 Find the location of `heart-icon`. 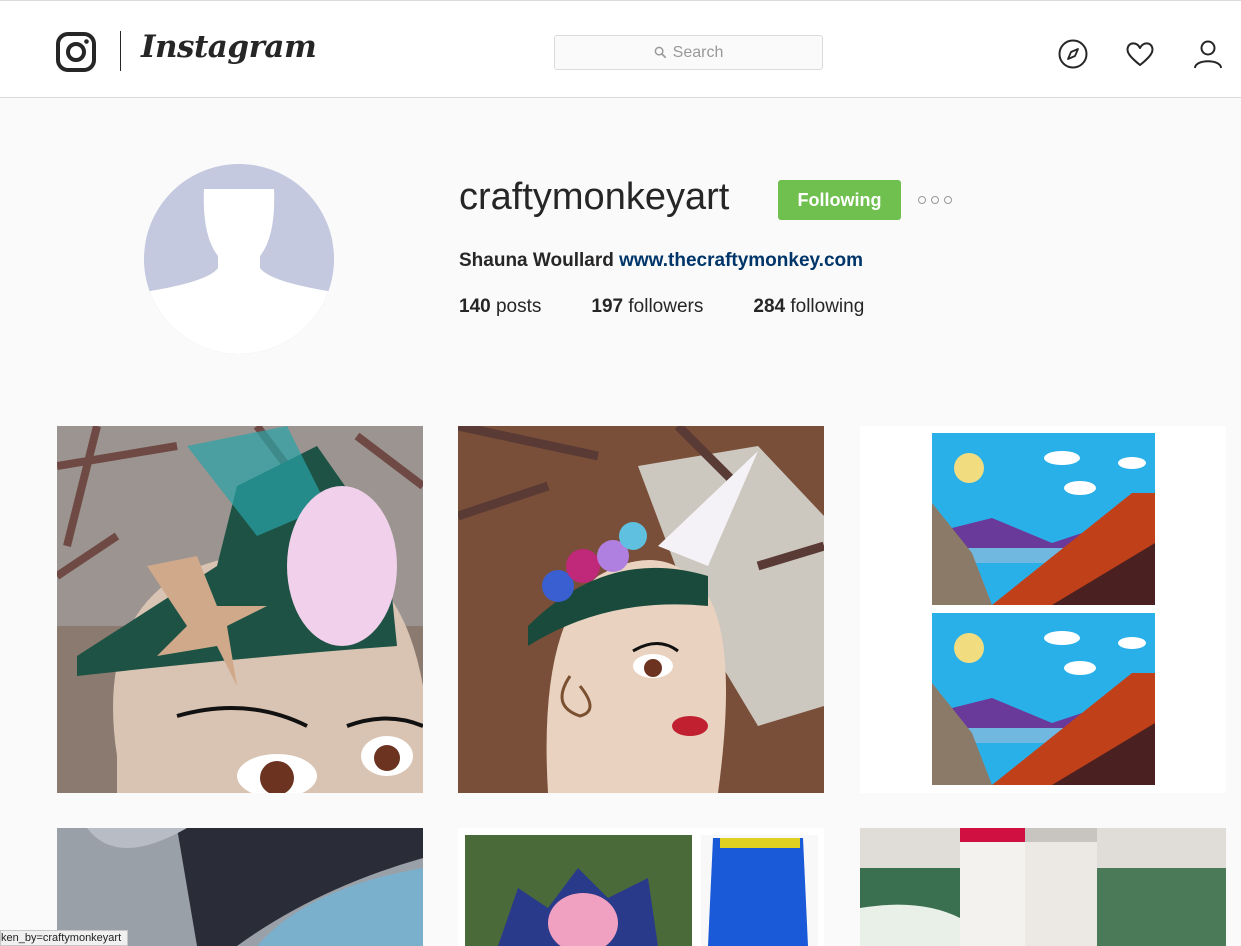

heart-icon is located at coordinates (1140, 54).